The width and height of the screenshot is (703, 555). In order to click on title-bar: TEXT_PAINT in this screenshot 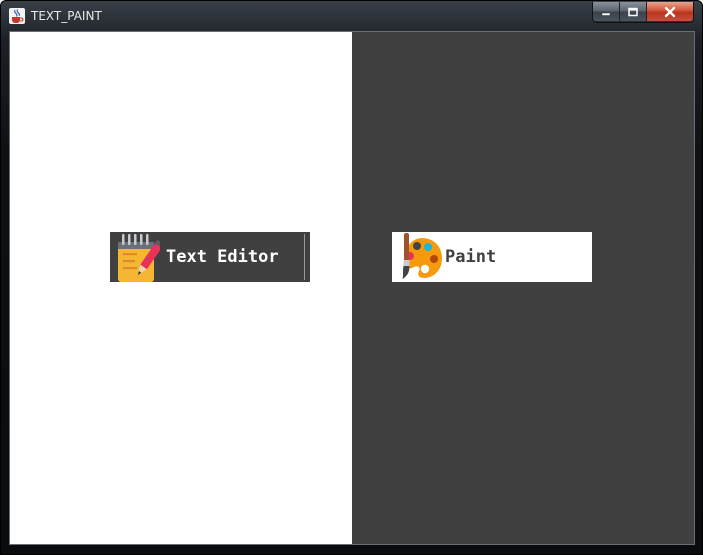, I will do `click(351, 16)`.